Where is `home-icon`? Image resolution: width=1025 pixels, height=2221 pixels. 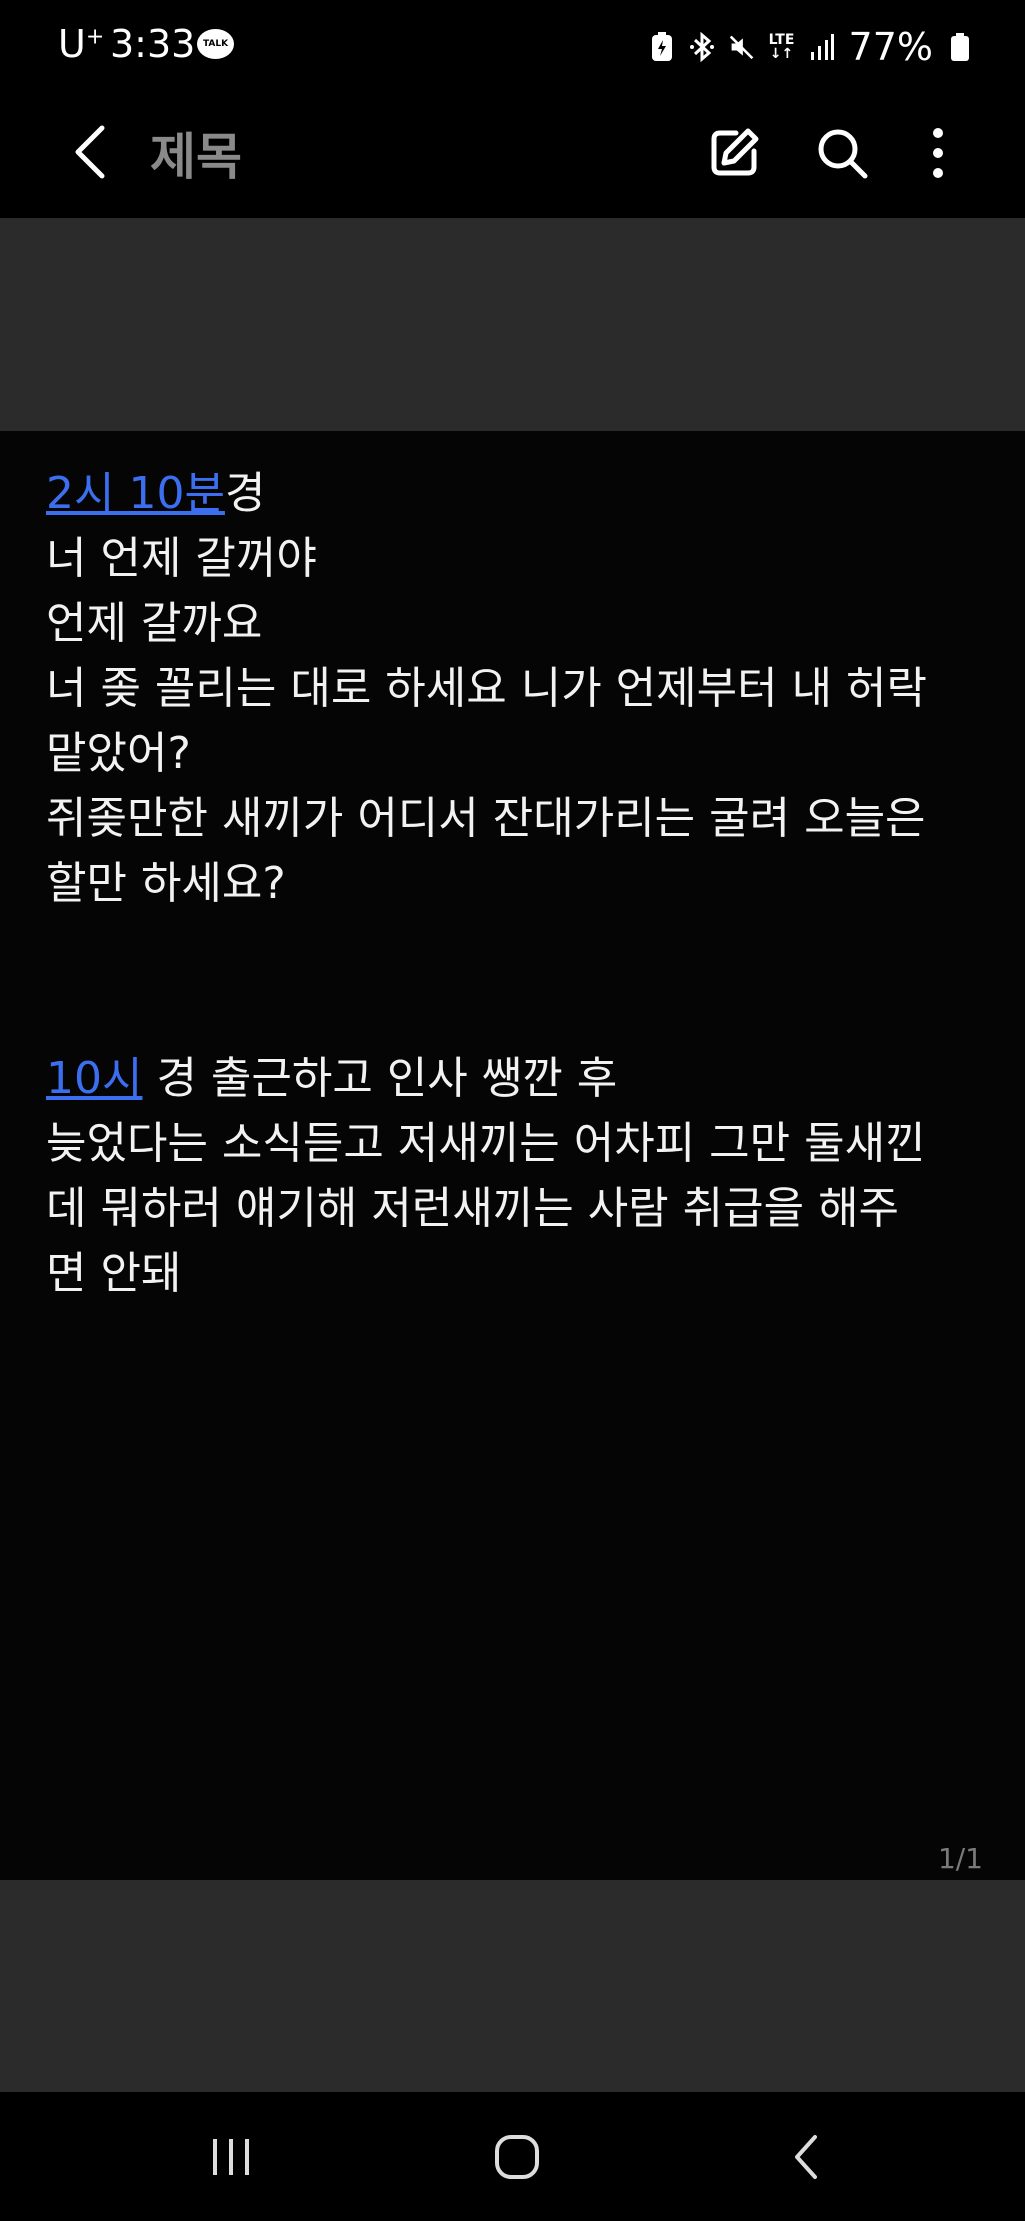 home-icon is located at coordinates (517, 2157).